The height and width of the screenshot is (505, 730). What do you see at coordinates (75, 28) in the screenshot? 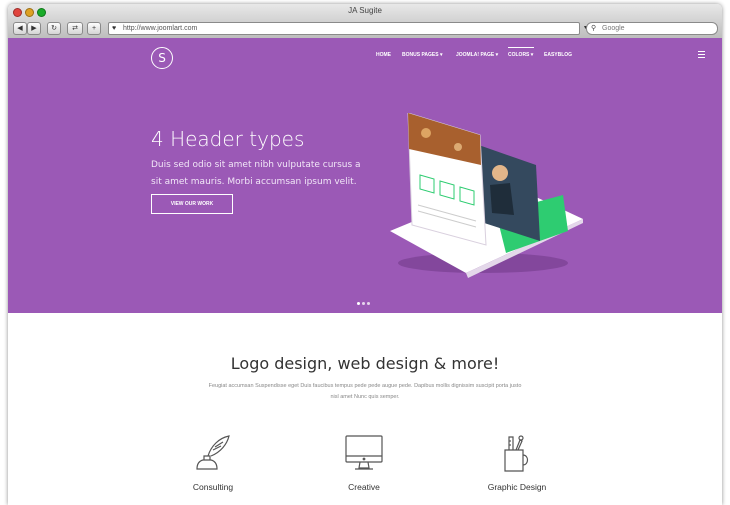
I see `snapback-button: ⇄` at bounding box center [75, 28].